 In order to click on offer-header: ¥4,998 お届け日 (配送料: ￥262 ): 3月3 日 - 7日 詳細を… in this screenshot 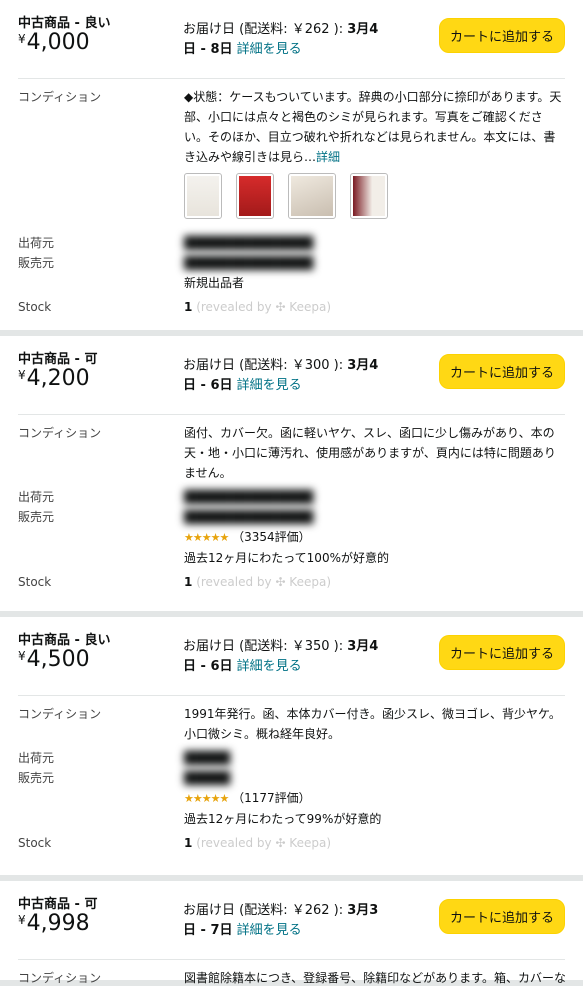, I will do `click(291, 926)`.